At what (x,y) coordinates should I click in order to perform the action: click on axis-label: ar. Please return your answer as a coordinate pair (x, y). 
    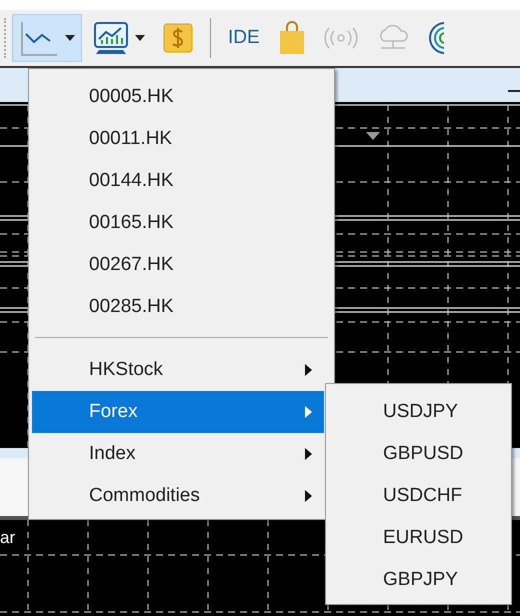
    Looking at the image, I should click on (8, 538).